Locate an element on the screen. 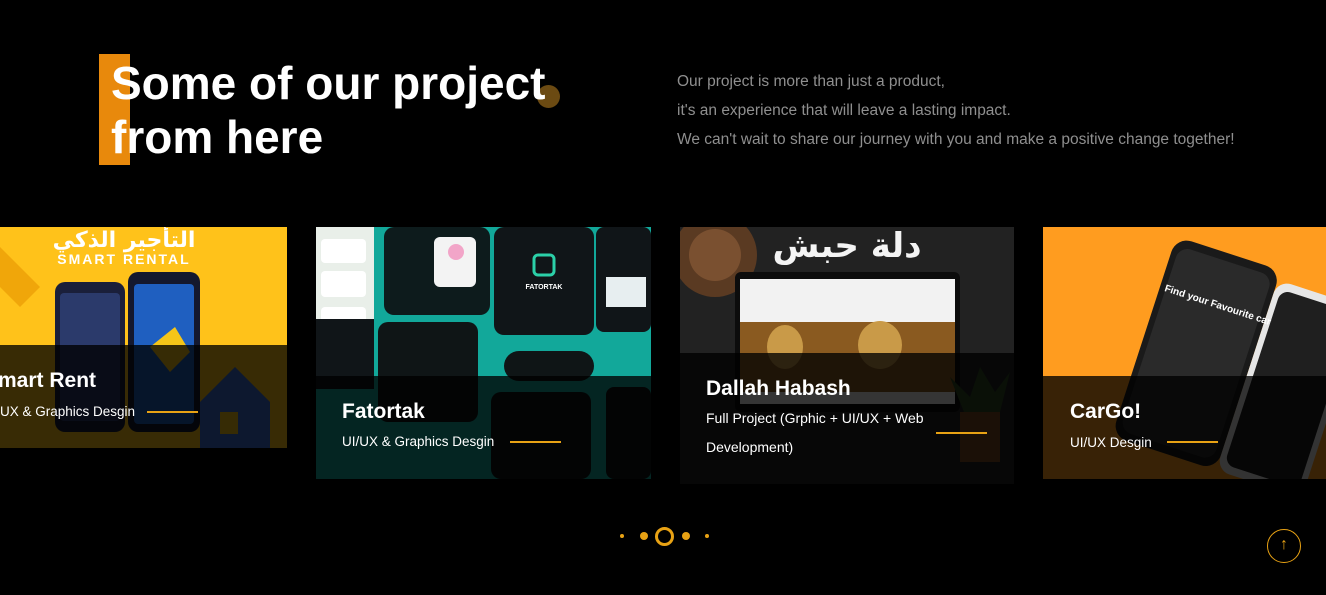  smart-rental-latin-text: SMART RENTAL is located at coordinates (123, 259).